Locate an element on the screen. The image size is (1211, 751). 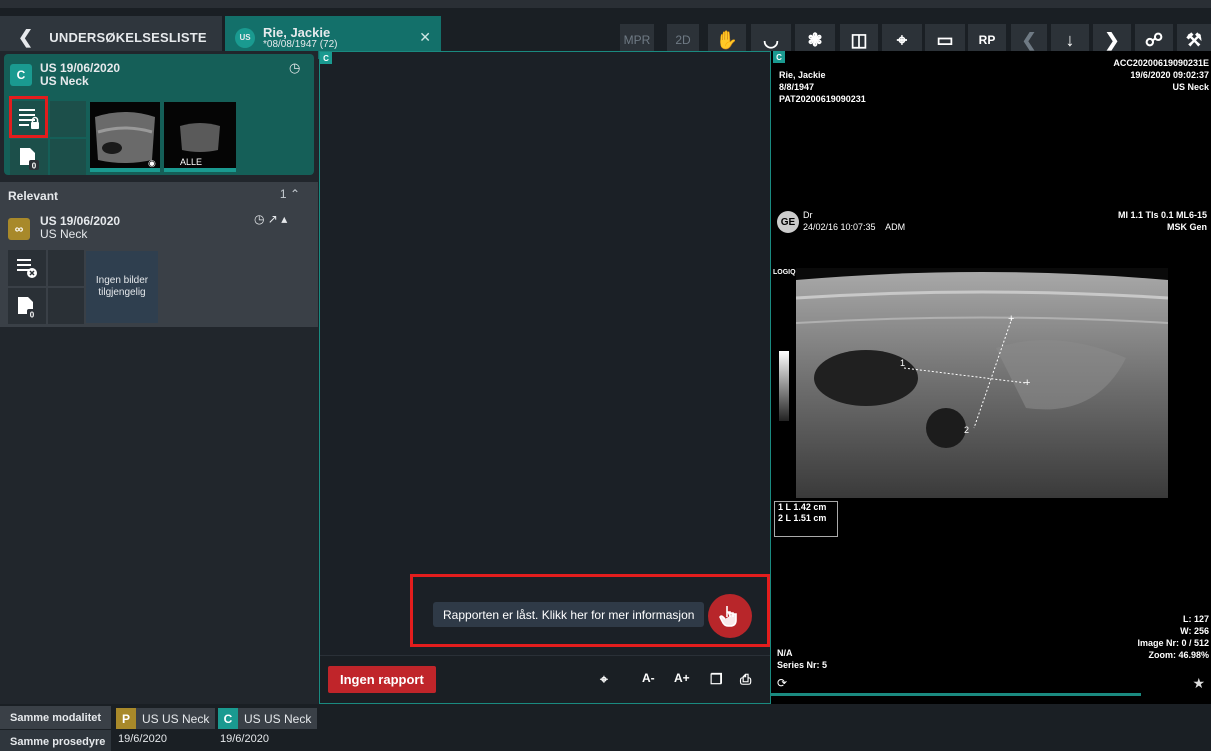
sync-icon: ⟳ is located at coordinates (782, 683).